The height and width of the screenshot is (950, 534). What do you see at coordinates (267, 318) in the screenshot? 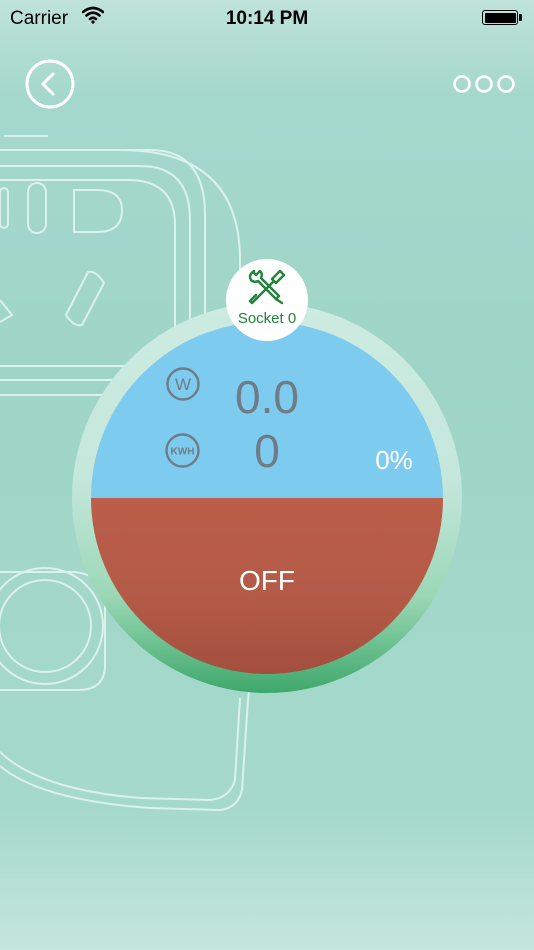
I see `socket-name: Socket 0` at bounding box center [267, 318].